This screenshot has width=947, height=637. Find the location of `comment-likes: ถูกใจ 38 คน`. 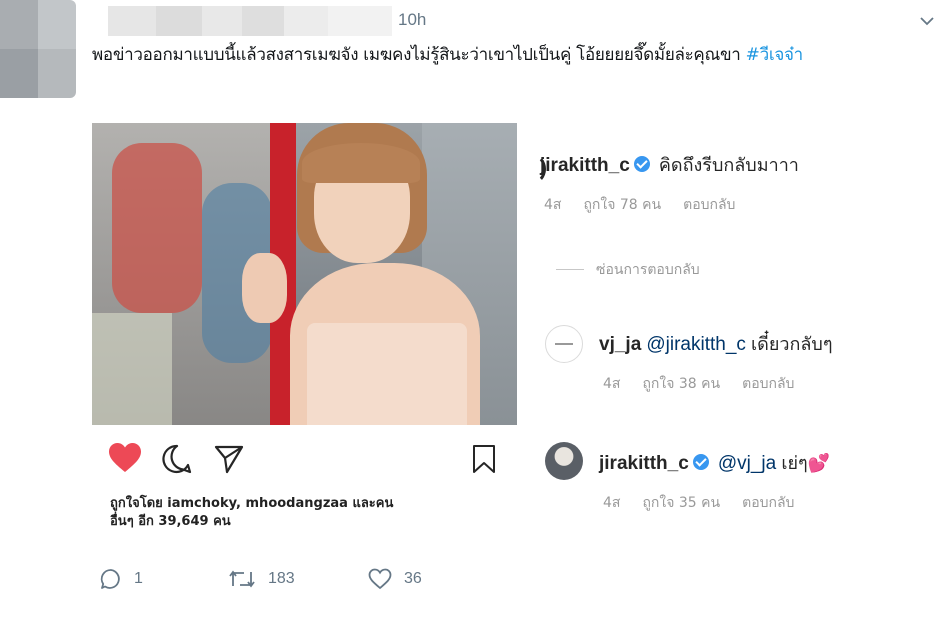

comment-likes: ถูกใจ 38 คน is located at coordinates (681, 384).